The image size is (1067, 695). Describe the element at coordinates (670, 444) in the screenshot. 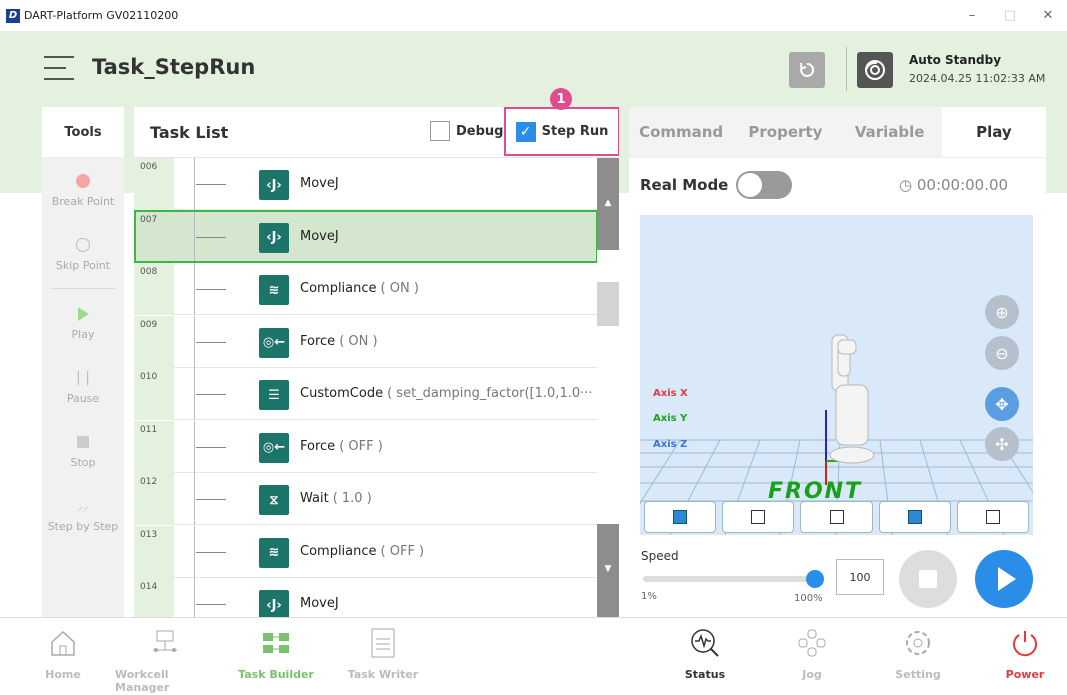

I see `axis-z-label: Axis Z` at that location.